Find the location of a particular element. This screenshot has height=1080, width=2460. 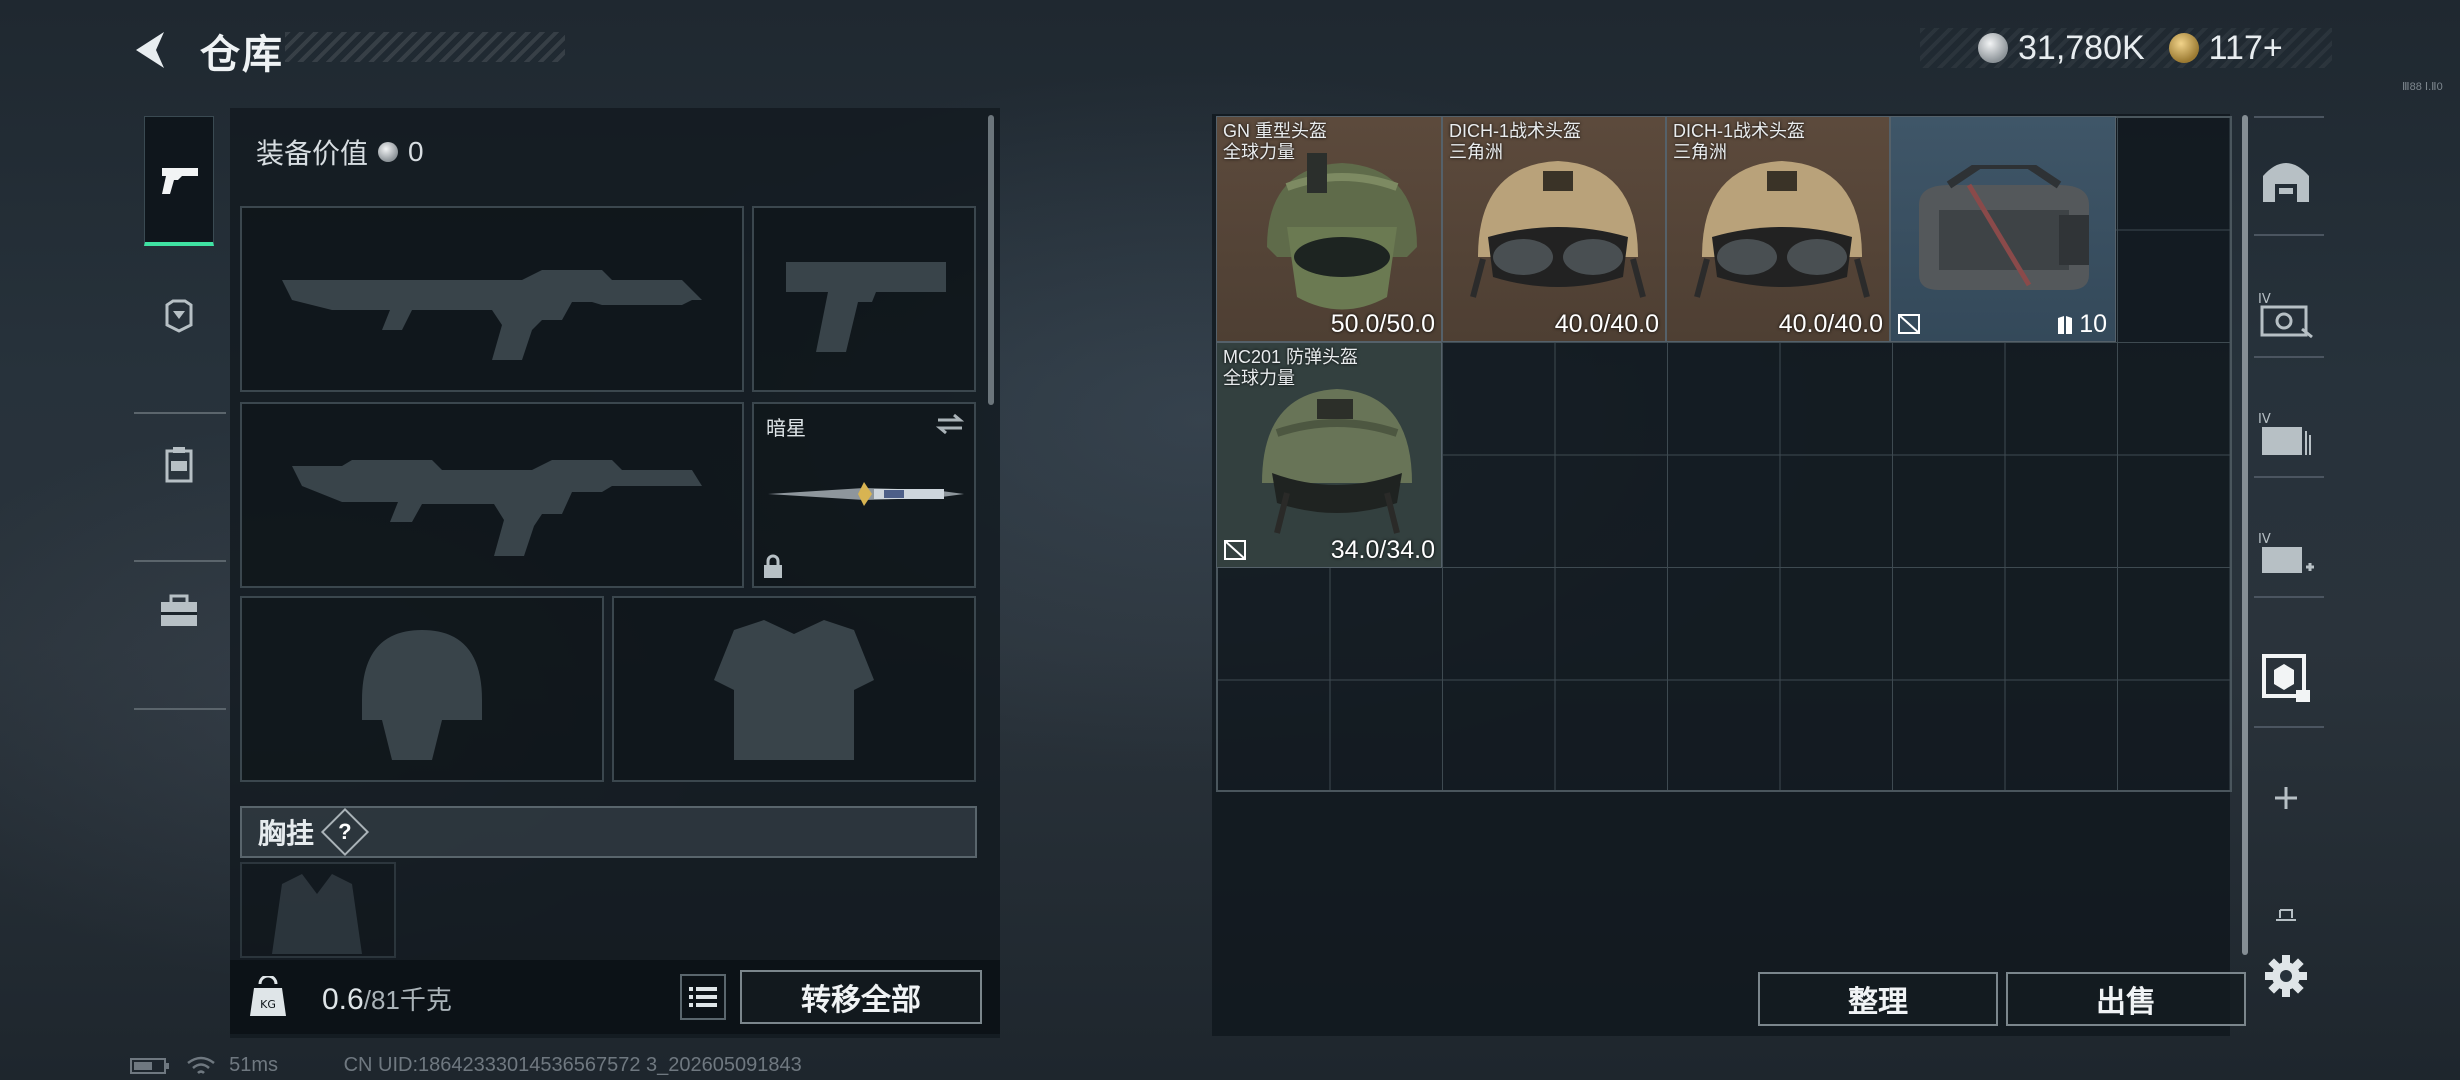

toolbox-icon is located at coordinates (179, 610).